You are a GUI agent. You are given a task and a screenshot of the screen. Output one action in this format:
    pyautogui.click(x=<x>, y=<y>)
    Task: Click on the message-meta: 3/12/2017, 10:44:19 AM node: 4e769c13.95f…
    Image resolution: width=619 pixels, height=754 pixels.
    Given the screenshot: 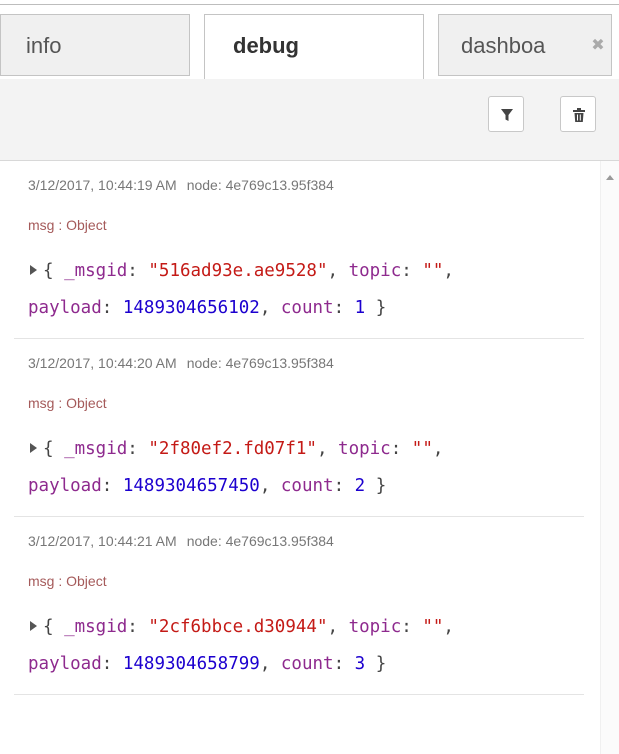 What is the action you would take?
    pyautogui.click(x=181, y=185)
    